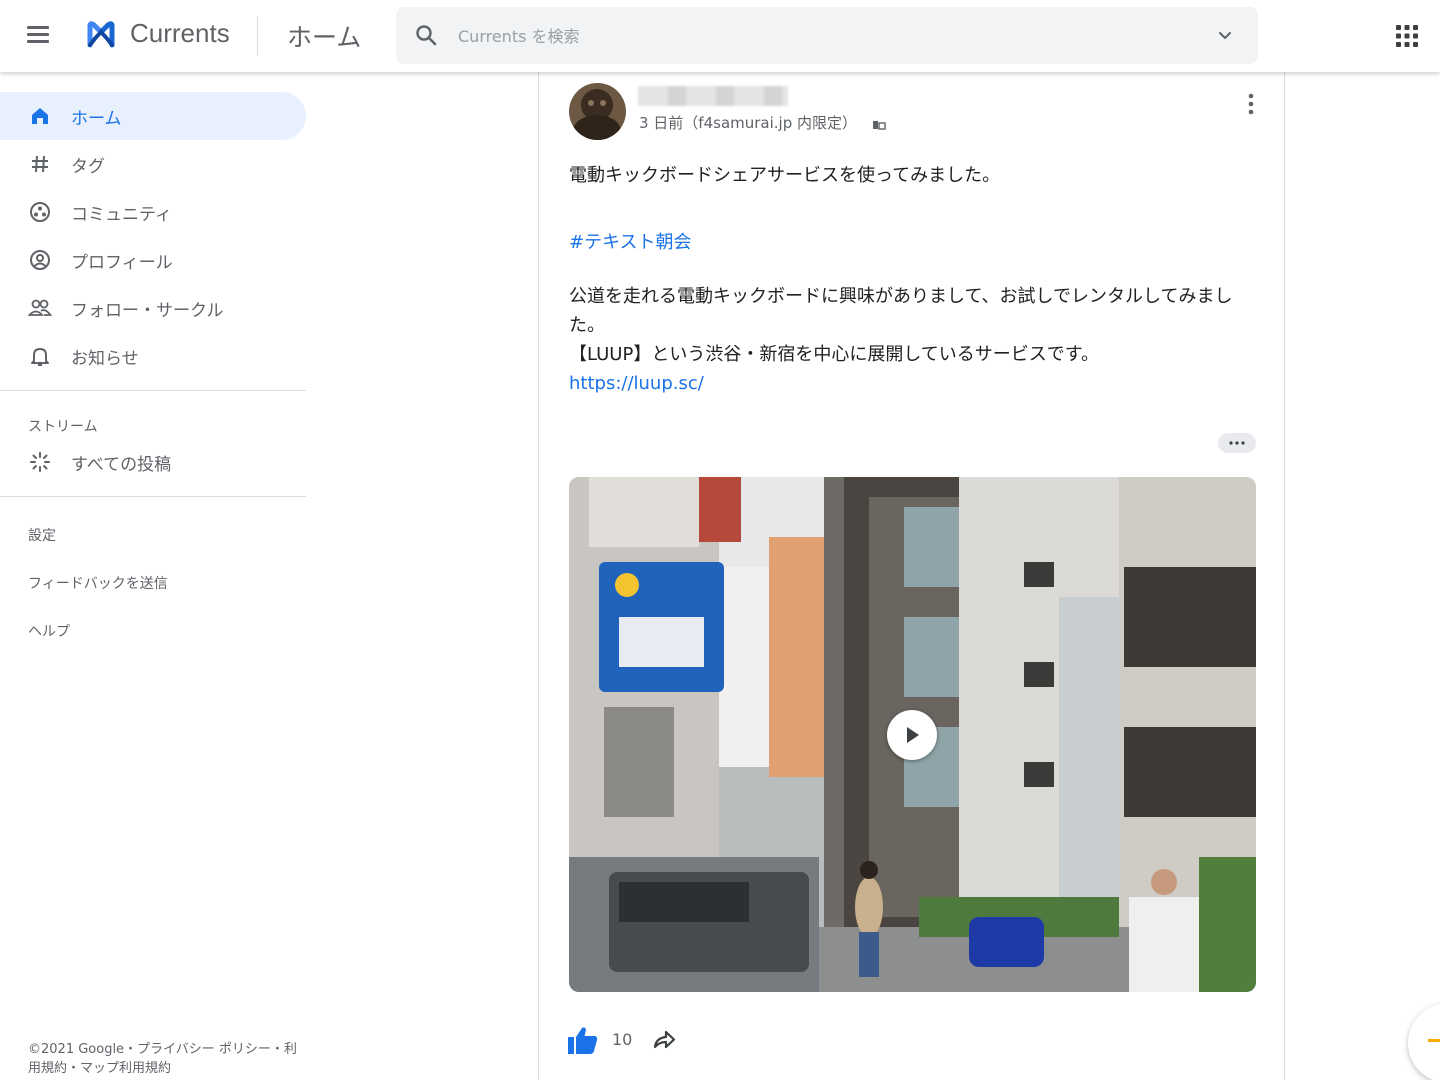  I want to click on search-bar, so click(827, 35).